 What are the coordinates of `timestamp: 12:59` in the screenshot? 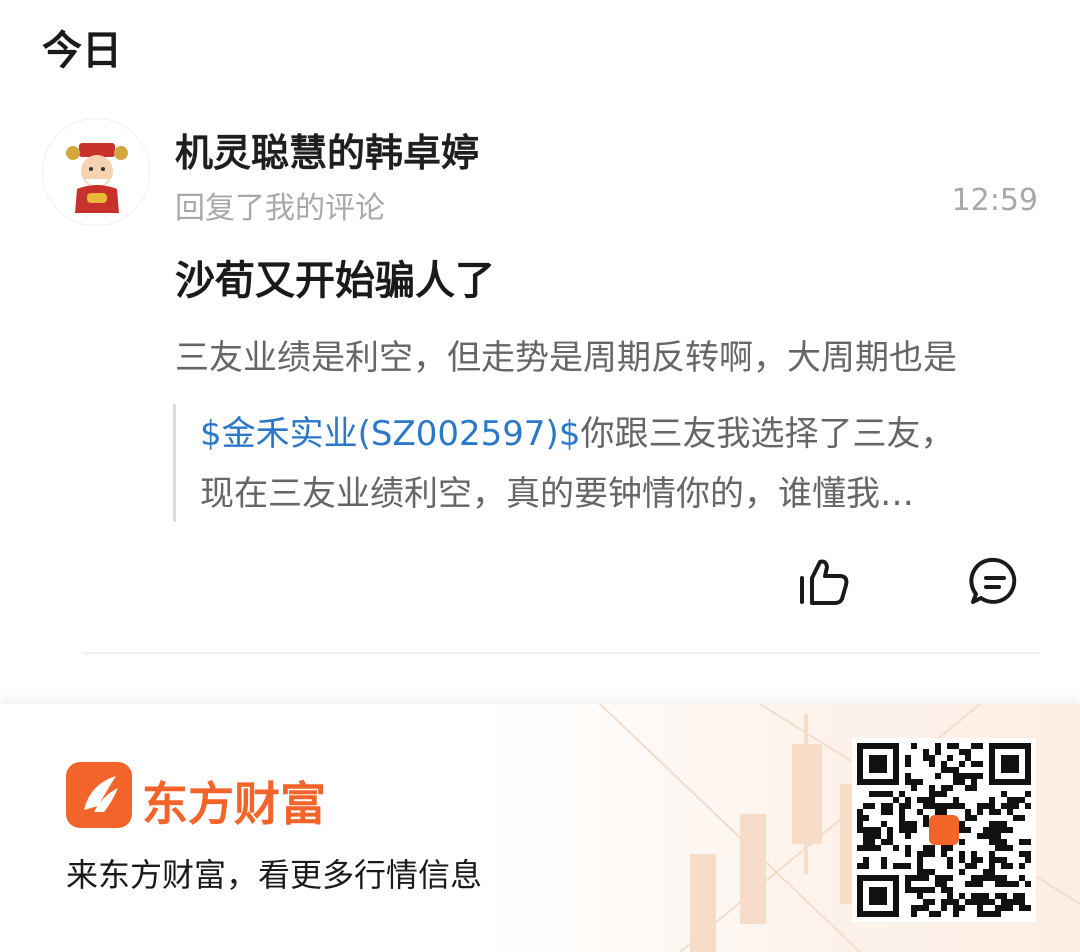 It's located at (994, 200).